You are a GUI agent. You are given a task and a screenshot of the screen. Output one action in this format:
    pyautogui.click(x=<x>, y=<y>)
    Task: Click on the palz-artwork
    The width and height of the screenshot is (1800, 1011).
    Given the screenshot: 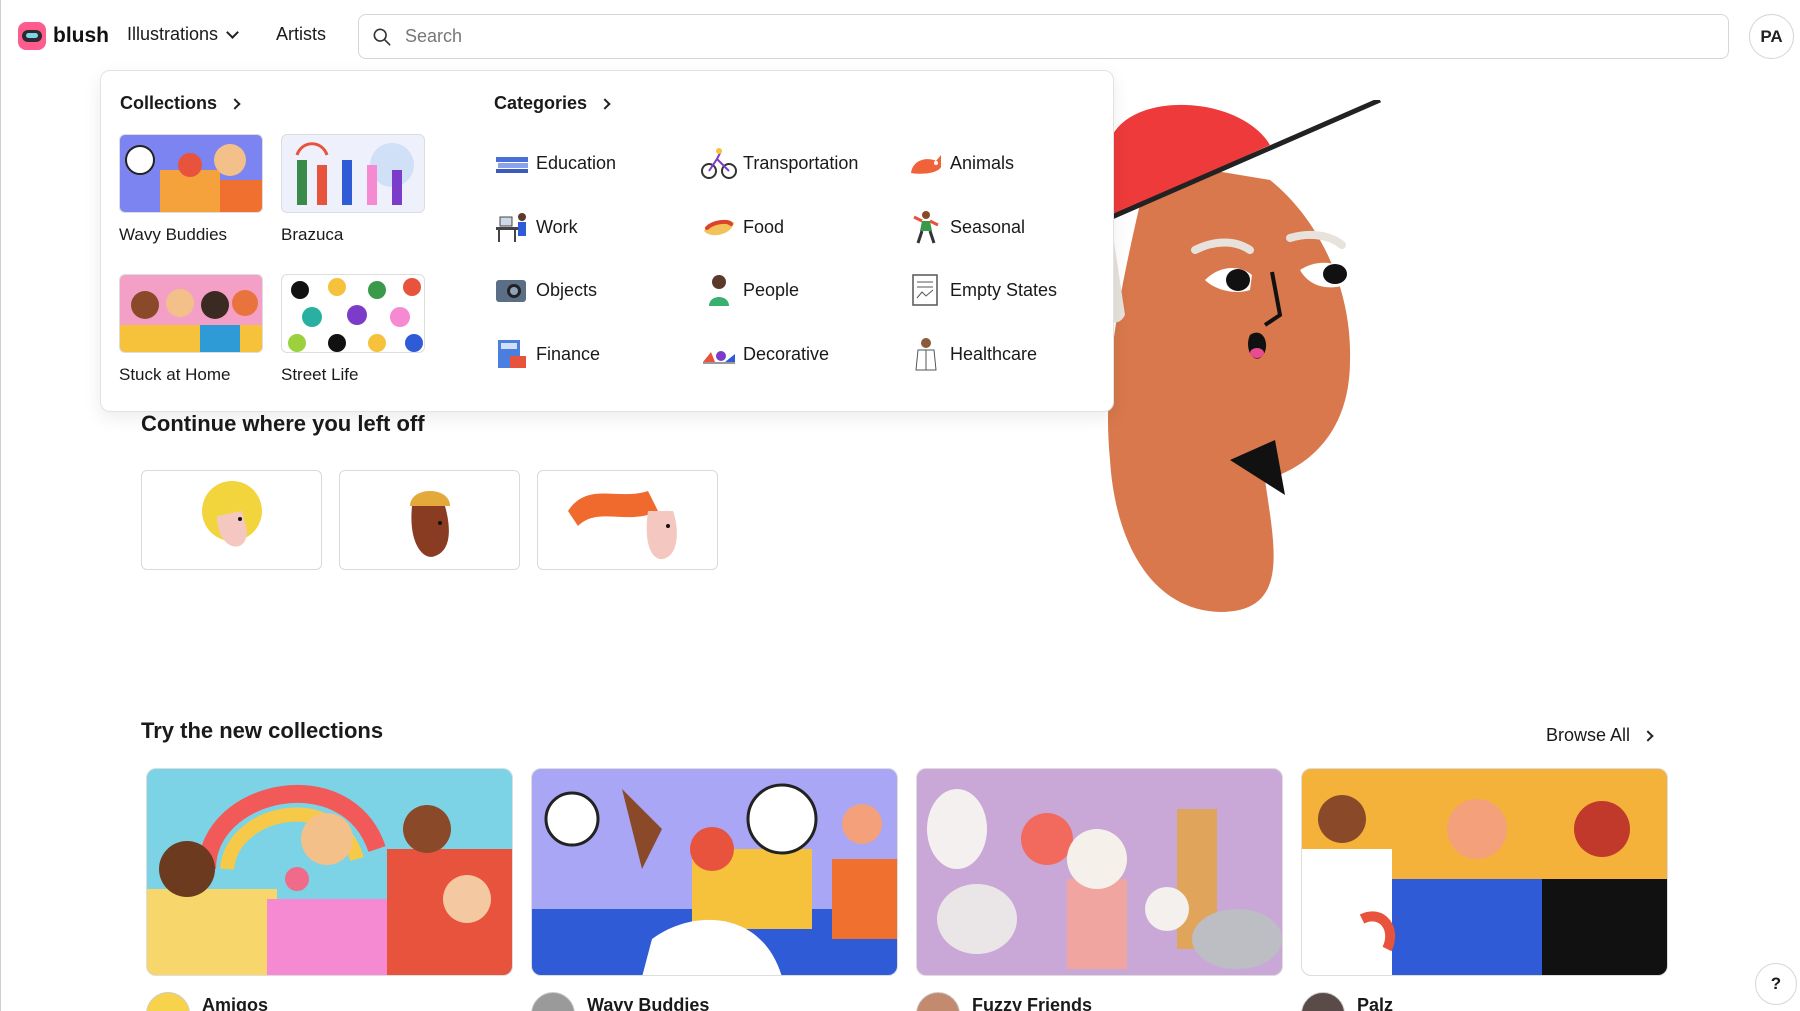 What is the action you would take?
    pyautogui.click(x=1484, y=885)
    